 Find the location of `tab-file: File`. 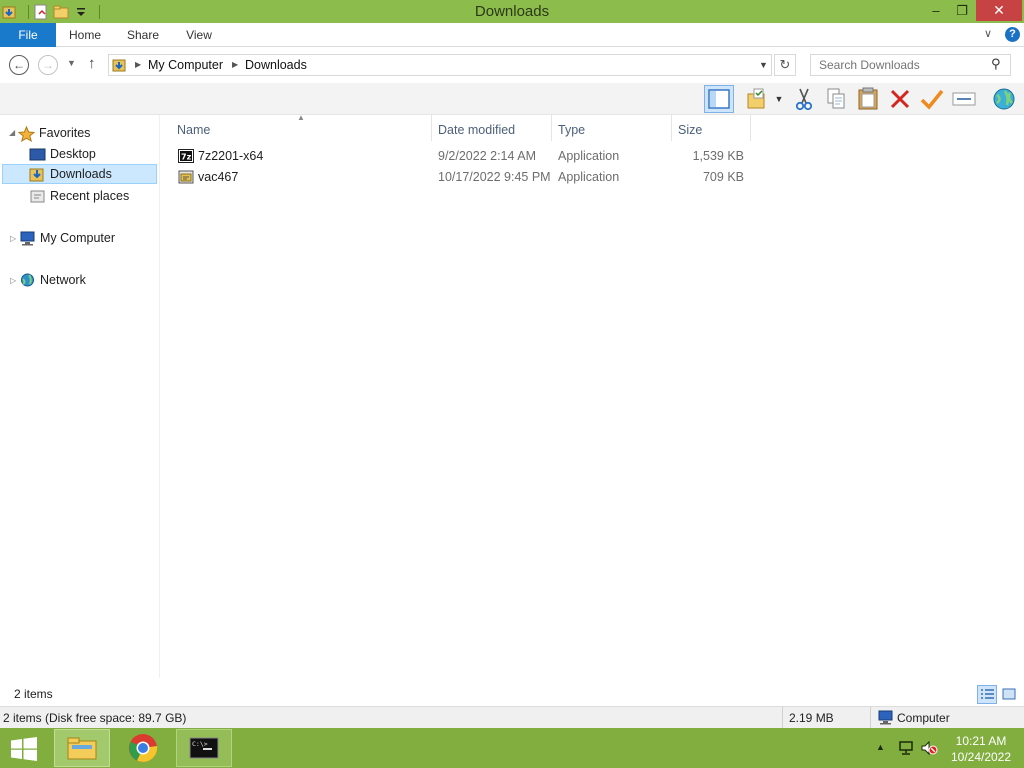

tab-file: File is located at coordinates (28, 35).